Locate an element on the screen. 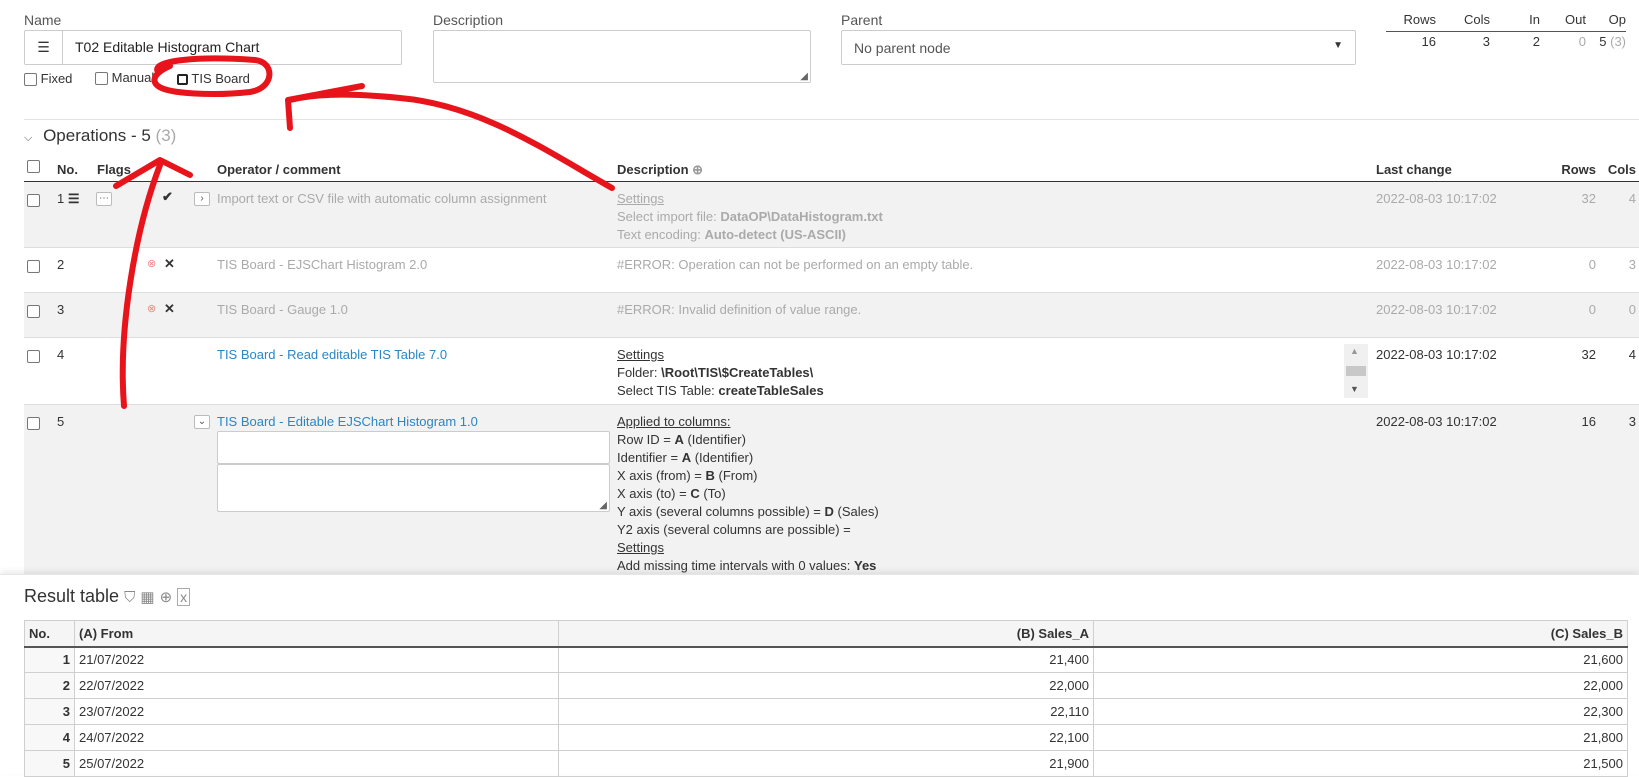 This screenshot has width=1639, height=777. fixed-checkbox-label: Fixed is located at coordinates (56, 78).